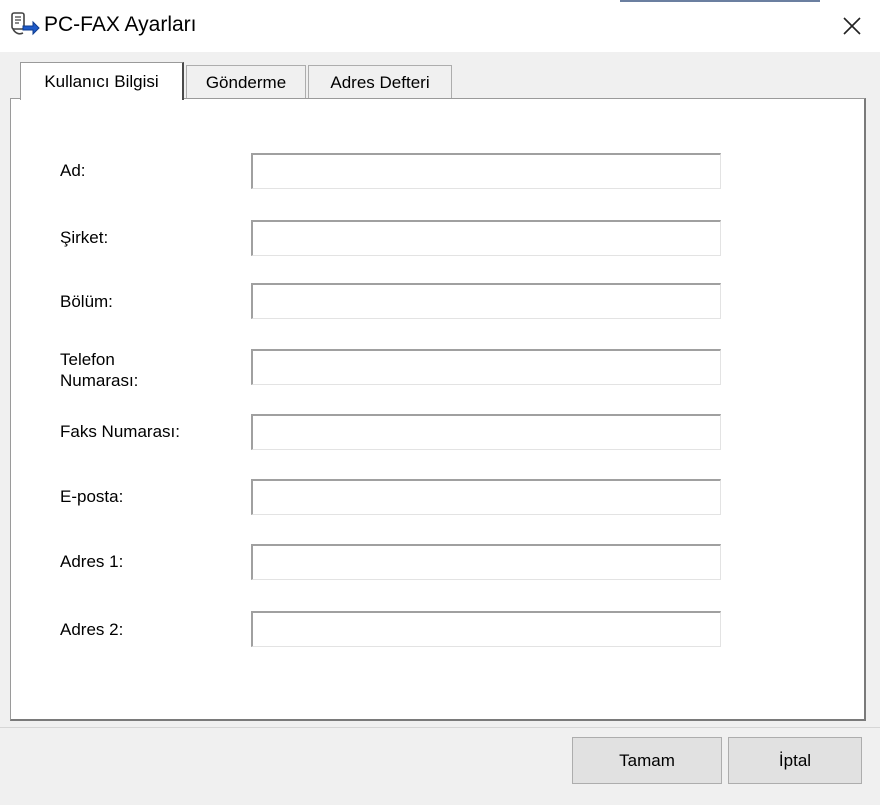  What do you see at coordinates (486, 497) in the screenshot?
I see `email-field` at bounding box center [486, 497].